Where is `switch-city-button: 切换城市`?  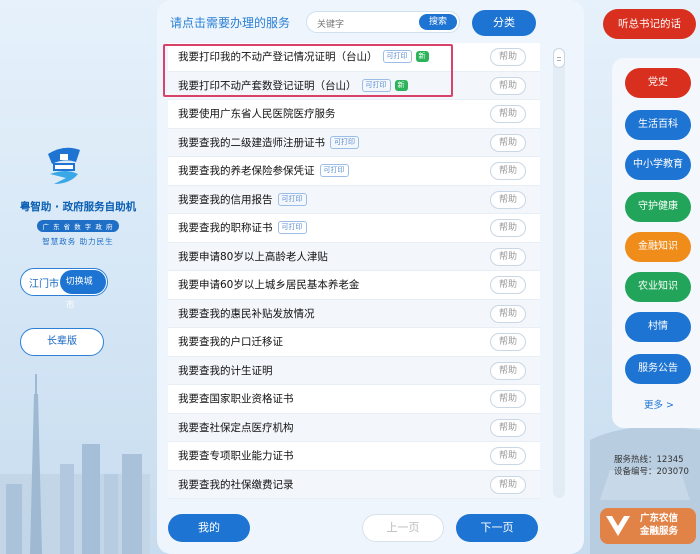
switch-city-button: 切换城市 is located at coordinates (82, 290).